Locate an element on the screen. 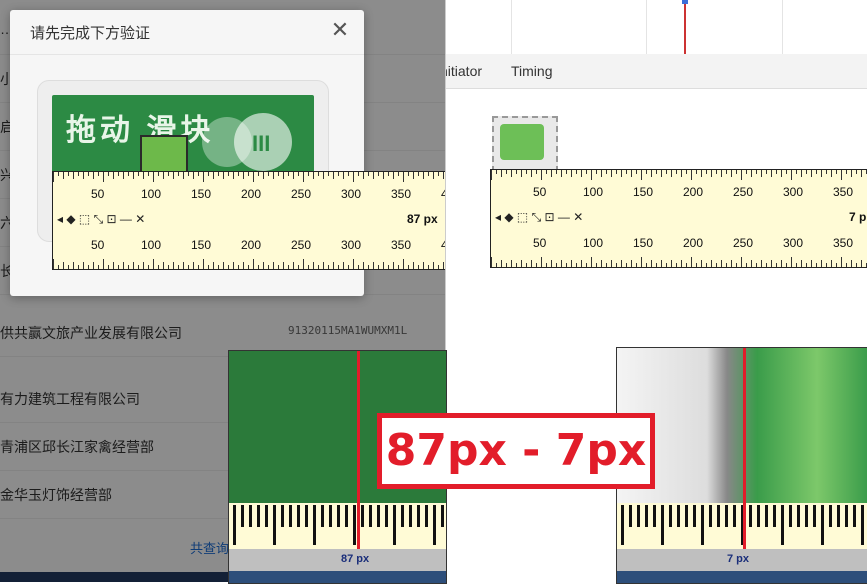 The height and width of the screenshot is (584, 867). preview-puzzle-piece is located at coordinates (522, 142).